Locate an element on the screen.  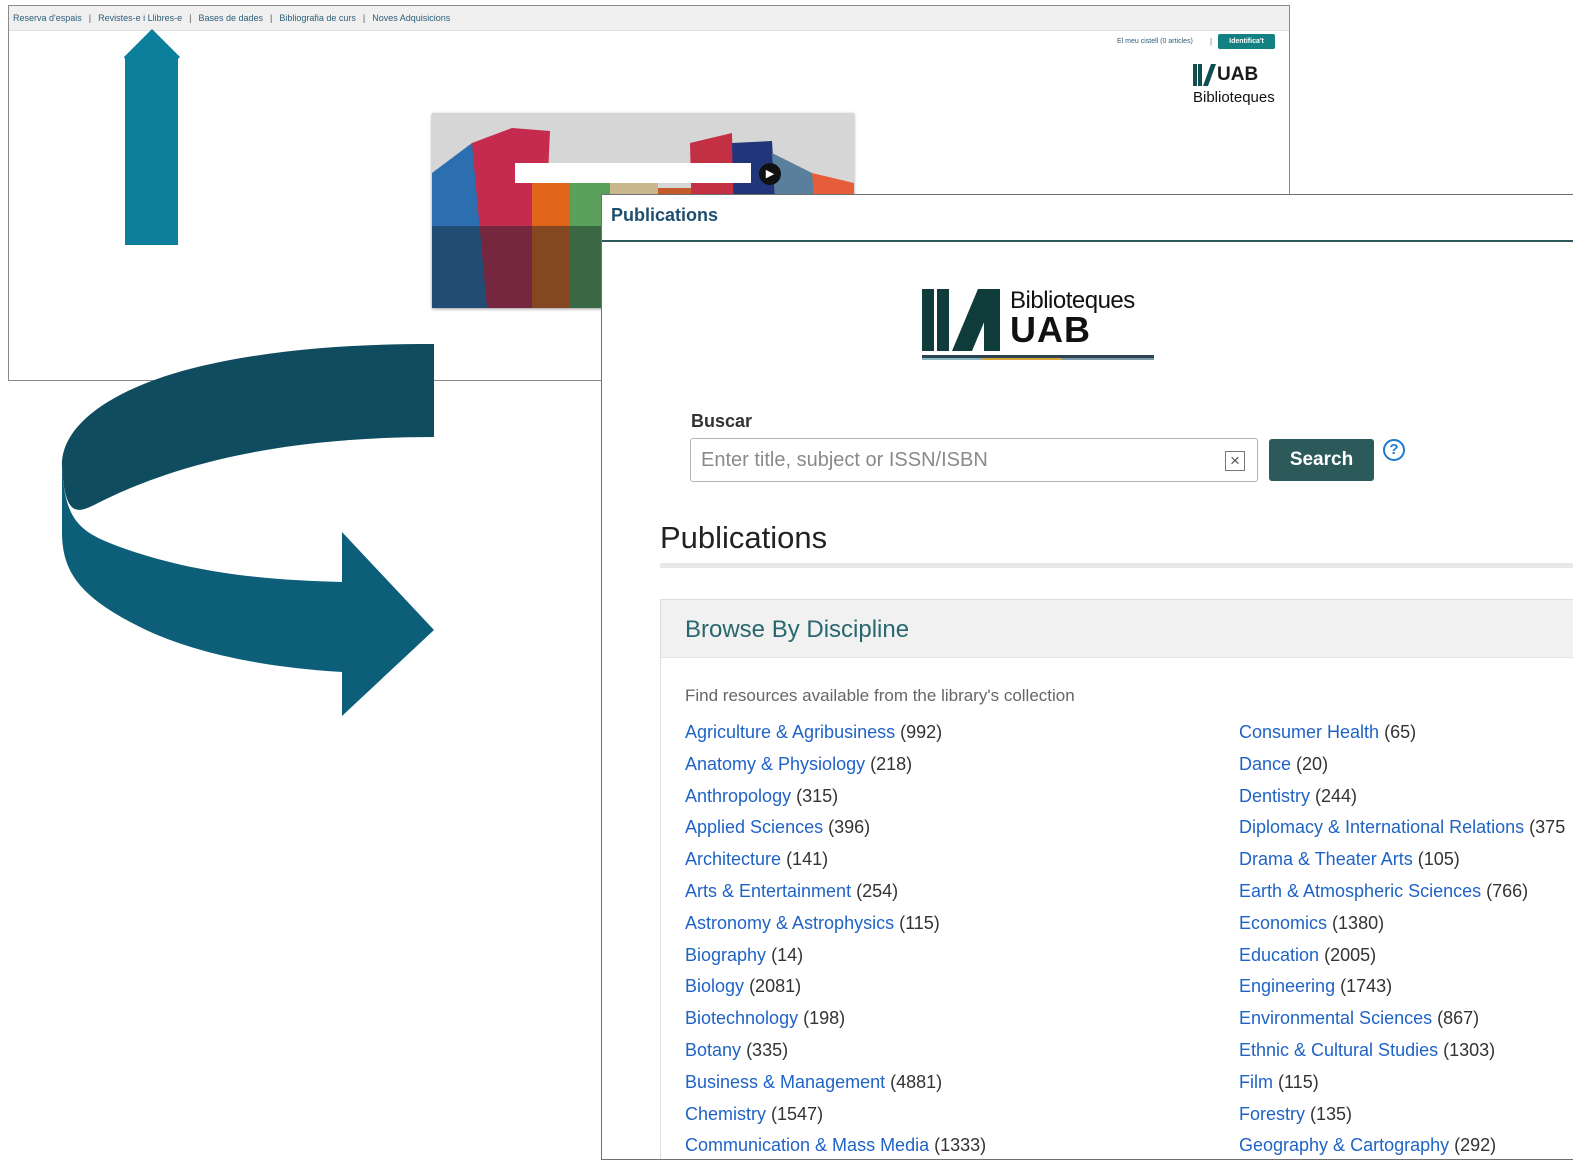
discipline-count: (1547) is located at coordinates (797, 1113).